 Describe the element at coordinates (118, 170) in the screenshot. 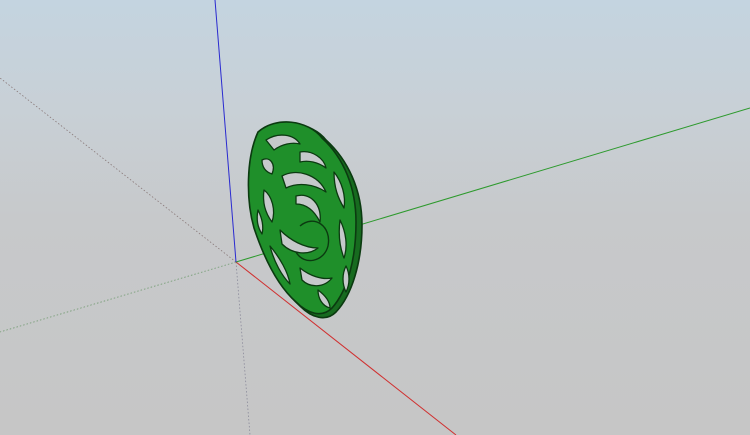

I see `negative-x-axis` at that location.